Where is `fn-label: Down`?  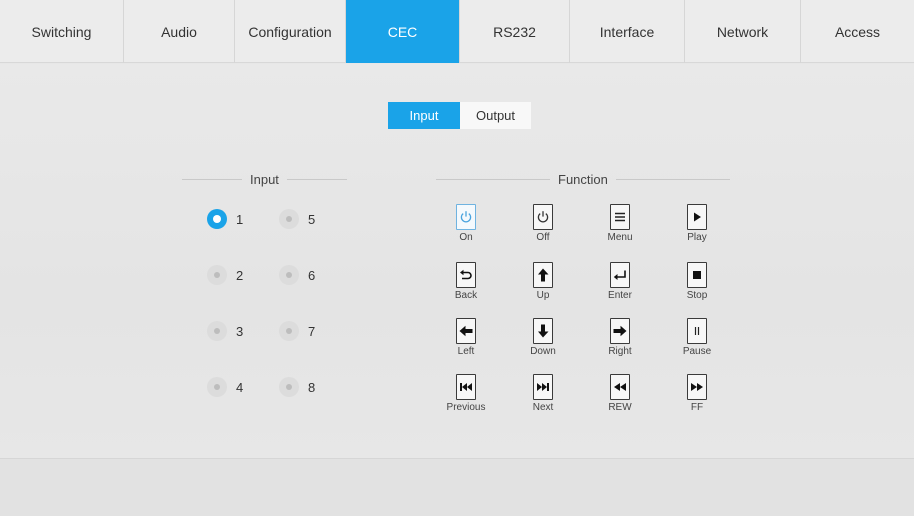 fn-label: Down is located at coordinates (543, 351).